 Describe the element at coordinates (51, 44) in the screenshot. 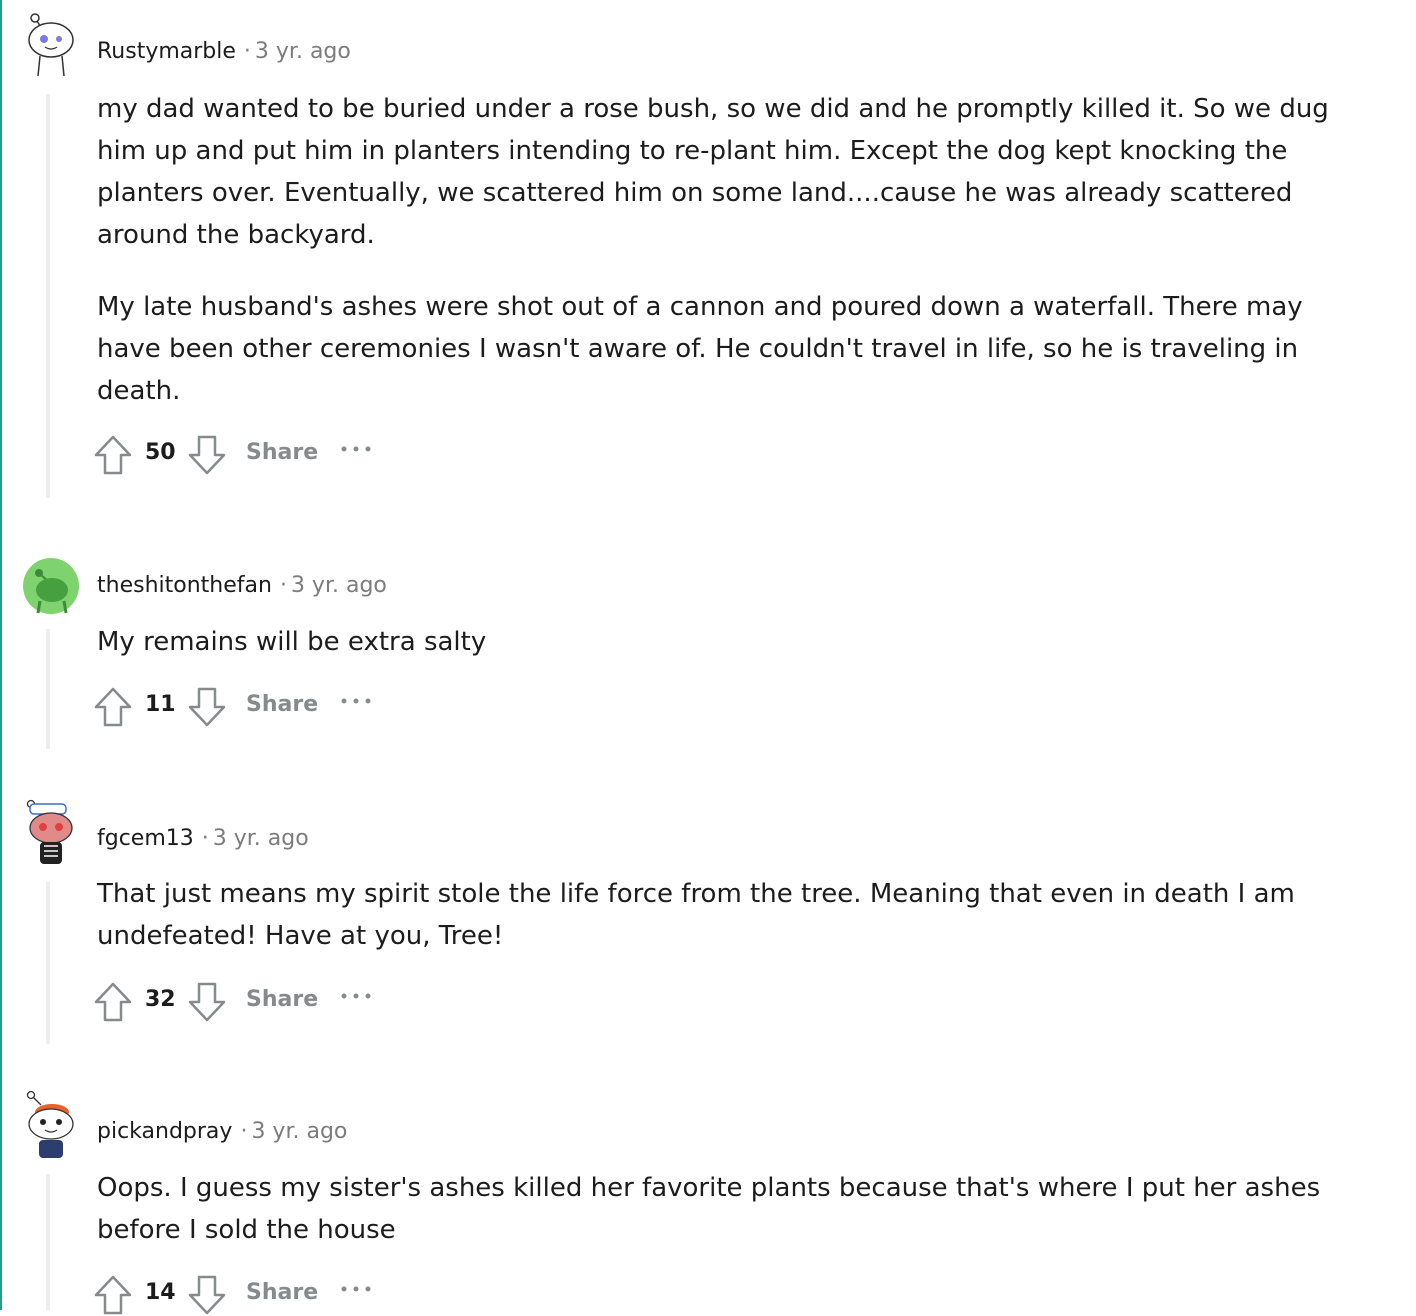

I see `snoo-avatar-icon` at that location.